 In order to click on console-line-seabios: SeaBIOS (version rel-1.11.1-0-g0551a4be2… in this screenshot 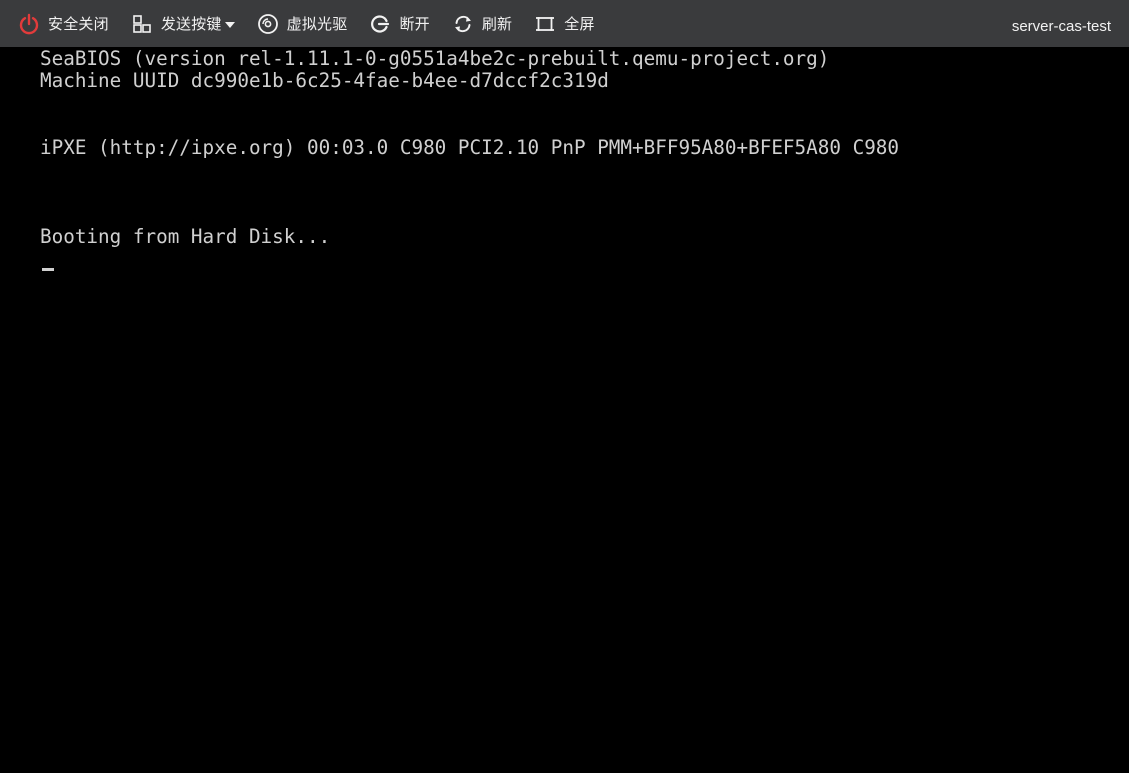, I will do `click(435, 58)`.